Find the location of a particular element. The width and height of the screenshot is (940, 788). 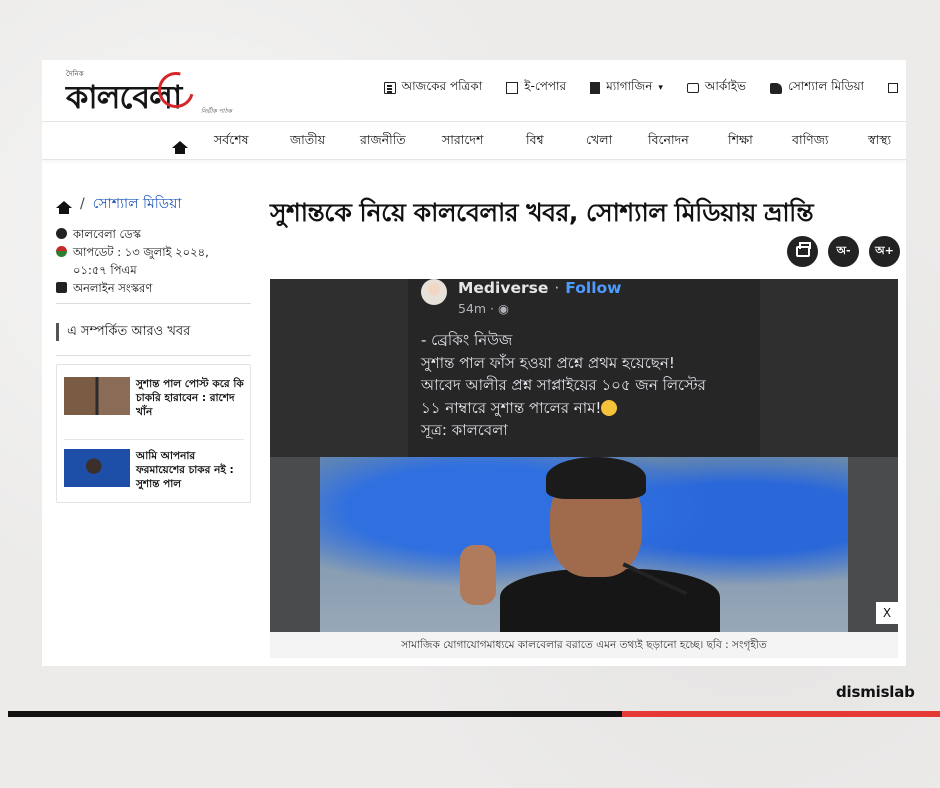

updated-clock: ০১:৫৭ পিএম is located at coordinates (105, 270).